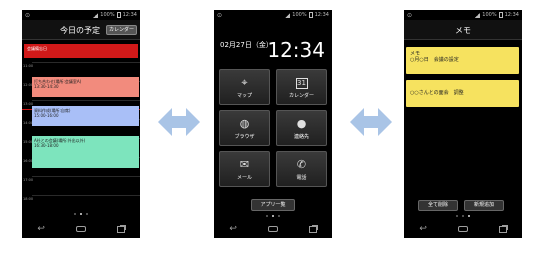 The width and height of the screenshot is (546, 258). What do you see at coordinates (46, 115) in the screenshot?
I see `event-time: 15:00-16:00` at bounding box center [46, 115].